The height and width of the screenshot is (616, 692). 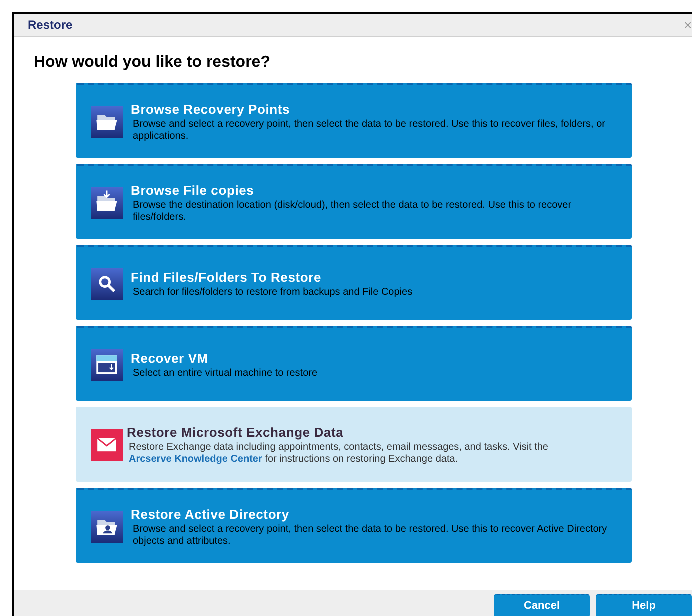 What do you see at coordinates (226, 277) in the screenshot?
I see `option-title: Find Files/Folders To Restore` at bounding box center [226, 277].